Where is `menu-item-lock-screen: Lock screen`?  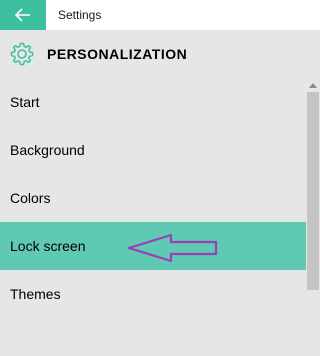
menu-item-lock-screen: Lock screen is located at coordinates (153, 246).